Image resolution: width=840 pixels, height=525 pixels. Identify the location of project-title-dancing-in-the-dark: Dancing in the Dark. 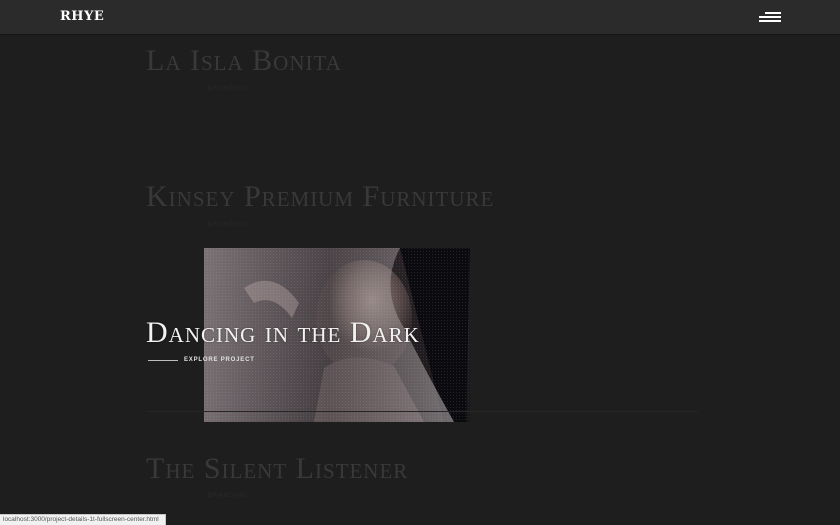
(283, 333).